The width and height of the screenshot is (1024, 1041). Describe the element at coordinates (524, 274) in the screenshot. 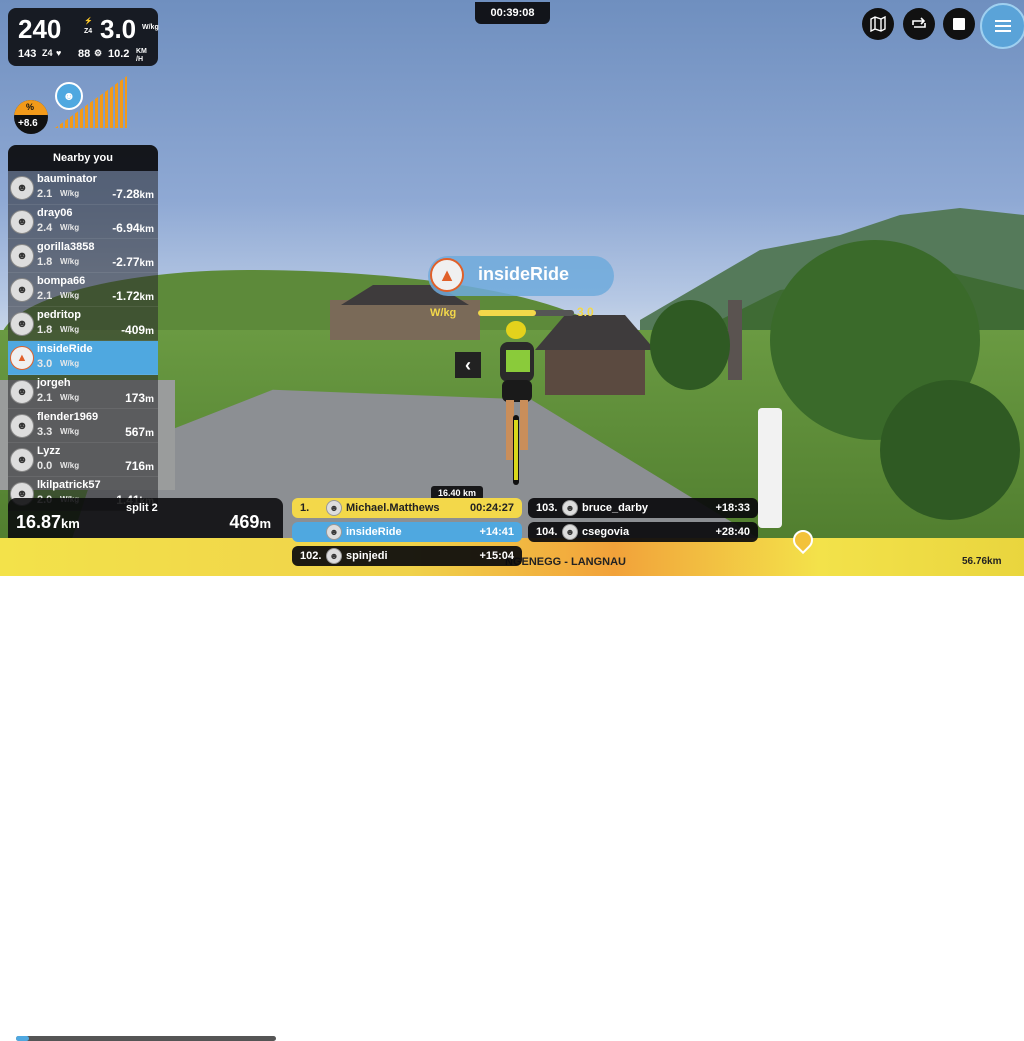

I see `rider-tag-name: insideRide` at that location.